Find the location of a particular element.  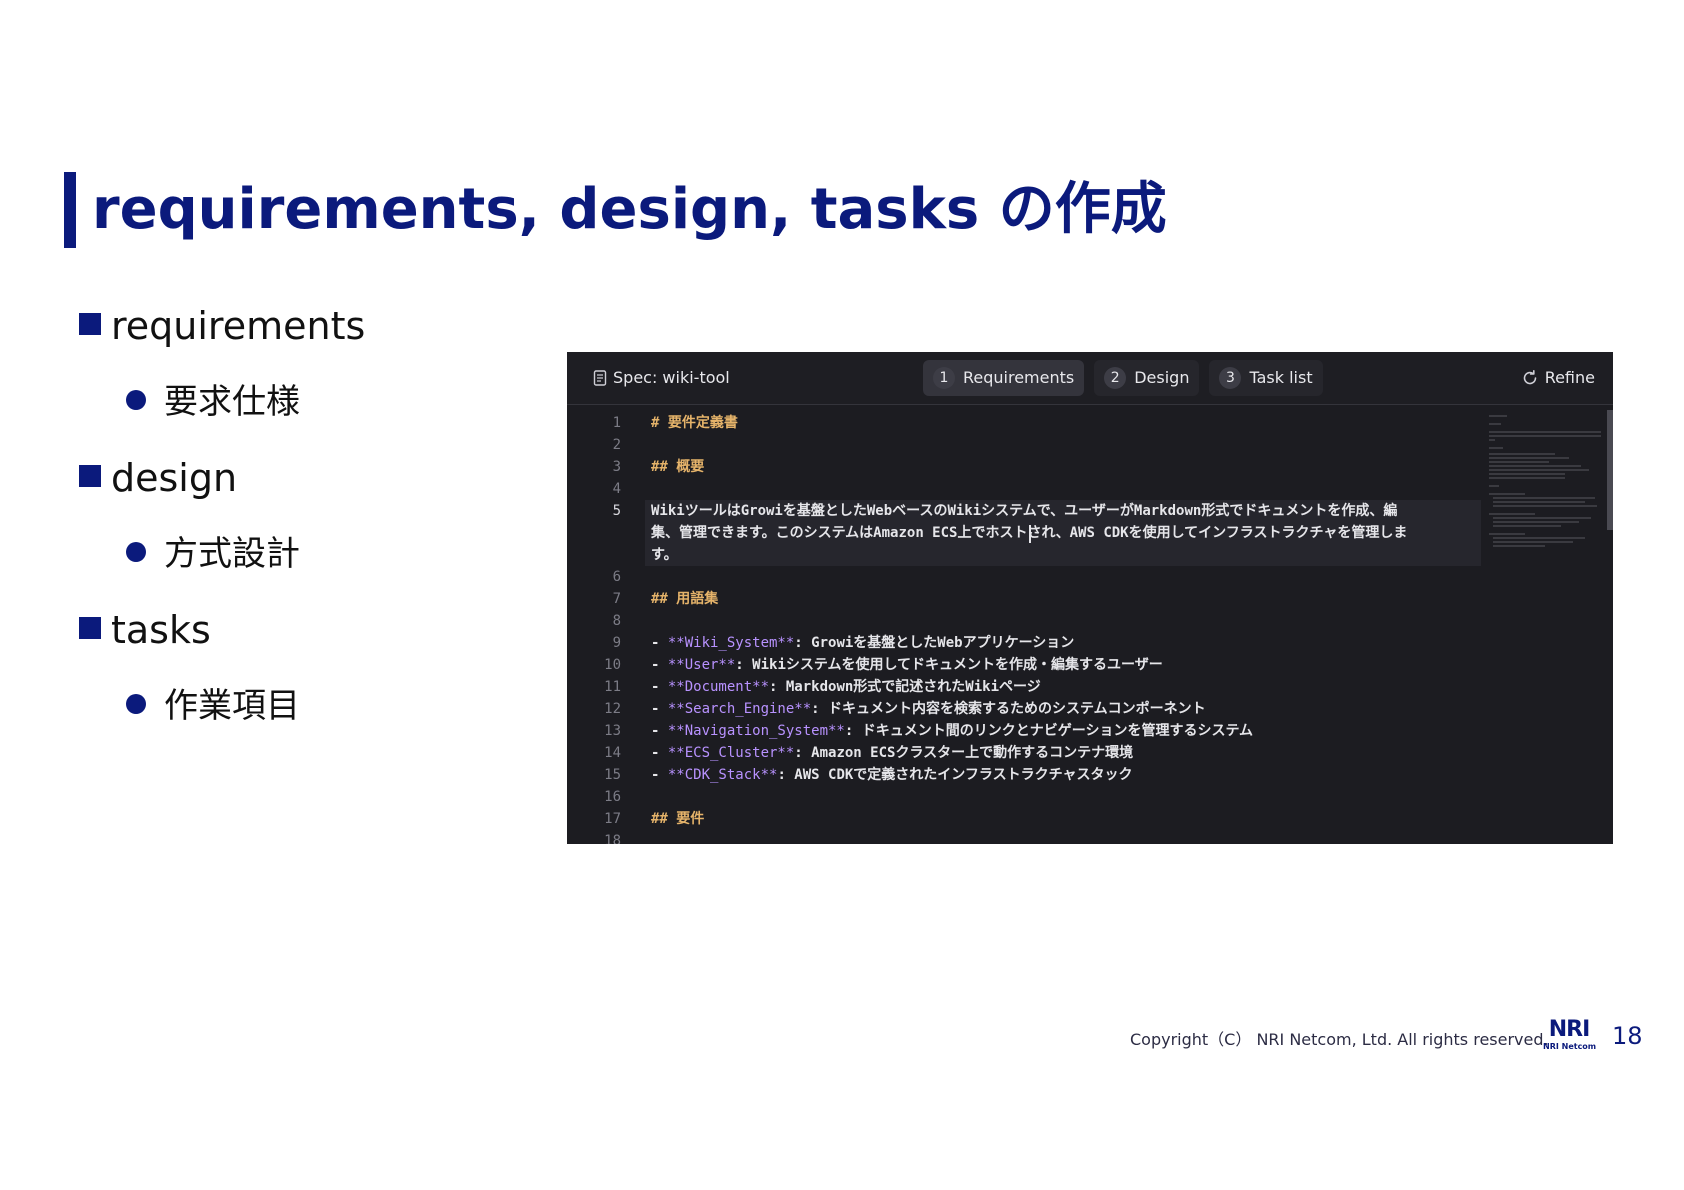

markdown-bold-term: **Document** is located at coordinates (718, 687).